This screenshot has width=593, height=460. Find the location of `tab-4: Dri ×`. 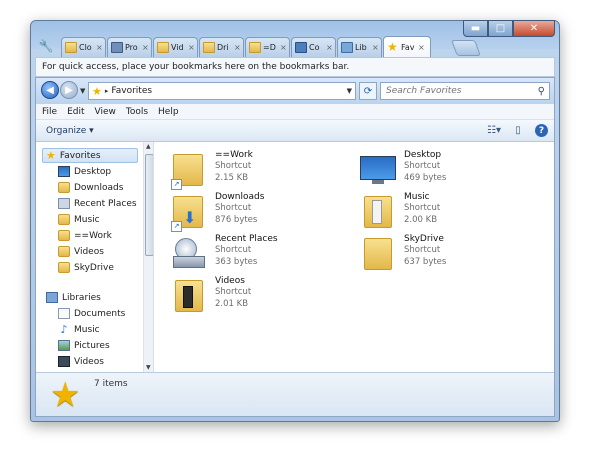

tab-4: Dri × is located at coordinates (221, 47).